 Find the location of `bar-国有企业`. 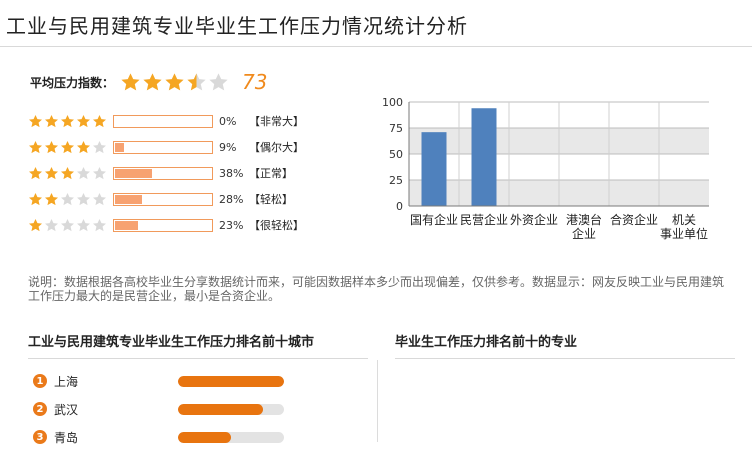

bar-国有企业 is located at coordinates (434, 169).